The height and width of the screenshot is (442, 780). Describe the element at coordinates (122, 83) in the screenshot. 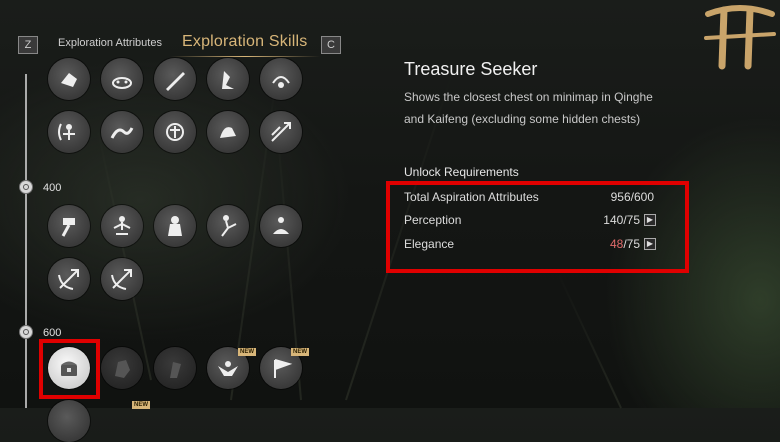

I see `face-icon` at that location.